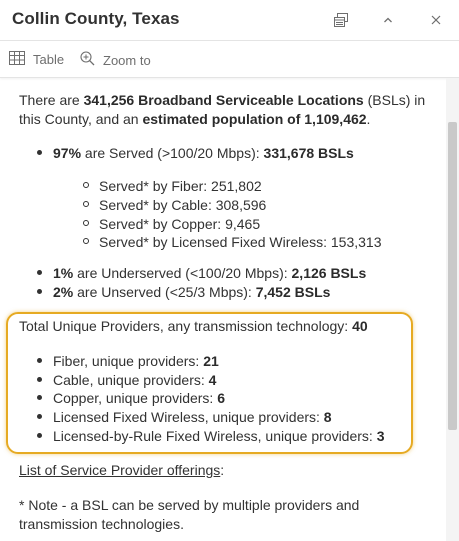 The width and height of the screenshot is (459, 541). I want to click on unserved-text: are Unserved (<25/3 Mbps):, so click(164, 292).